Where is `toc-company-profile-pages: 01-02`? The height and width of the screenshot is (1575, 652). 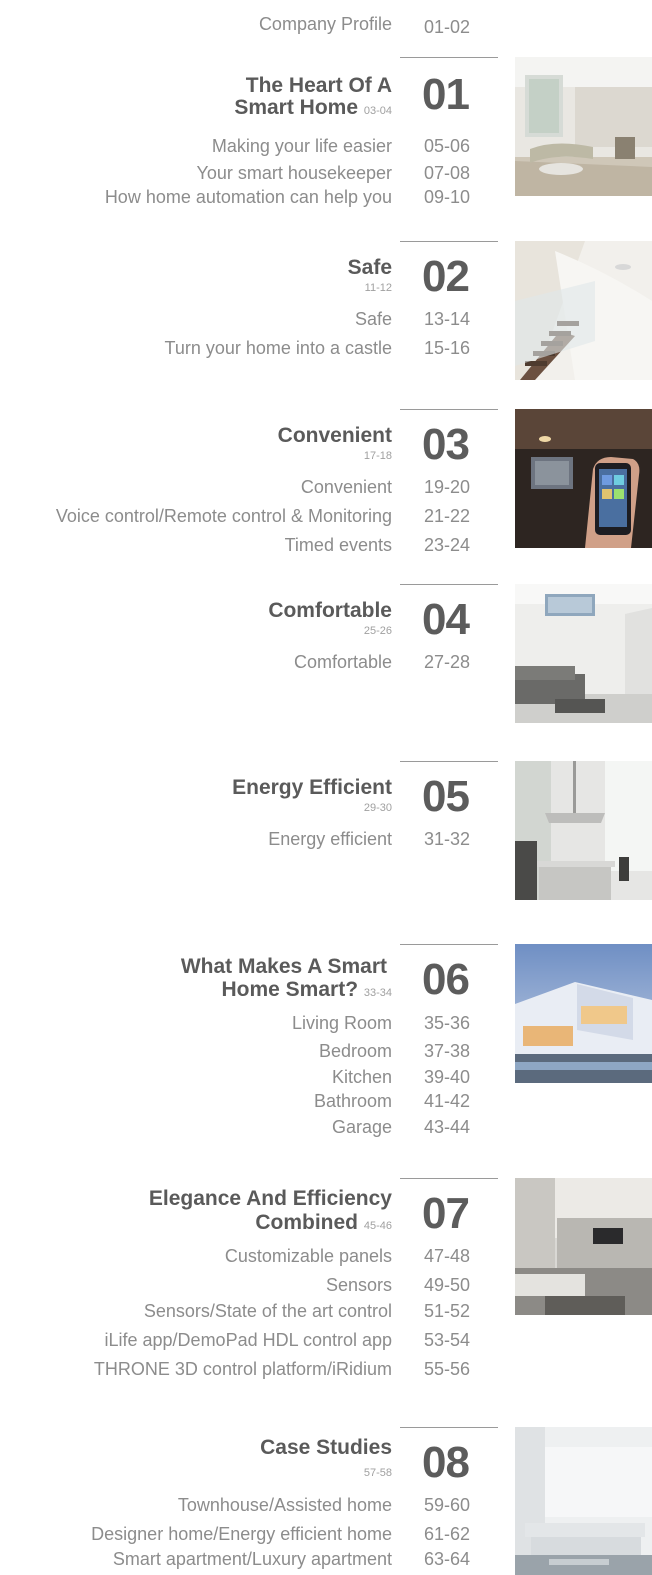
toc-company-profile-pages: 01-02 is located at coordinates (447, 27).